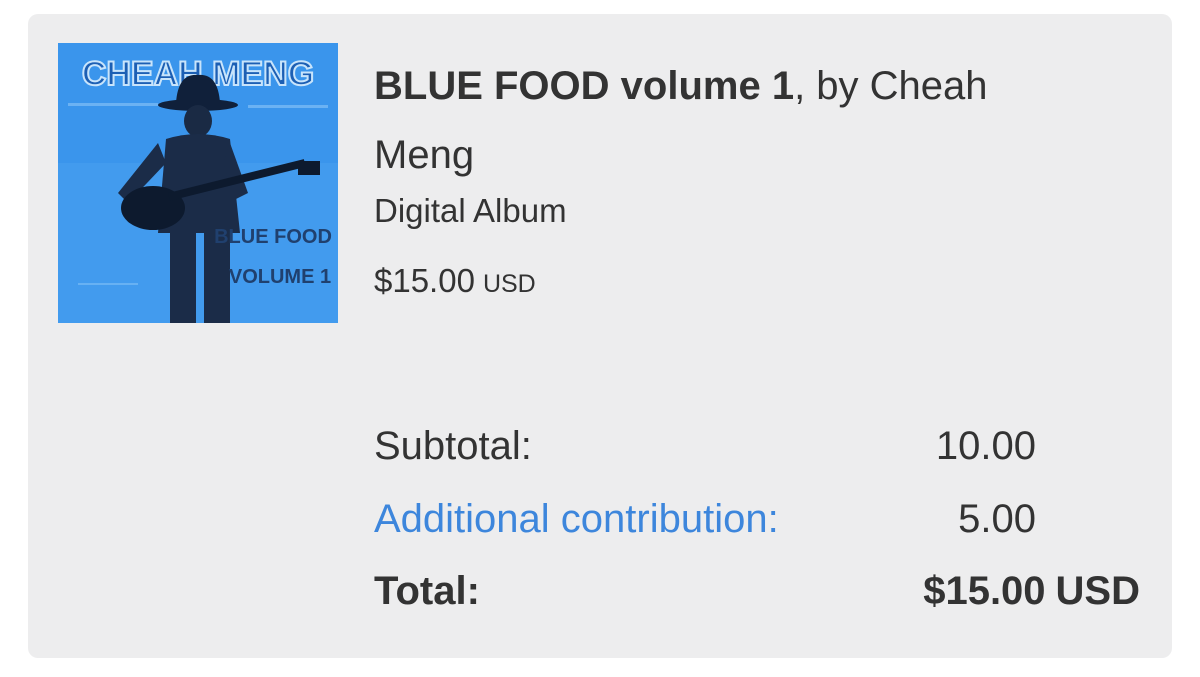 The width and height of the screenshot is (1200, 677). Describe the element at coordinates (470, 210) in the screenshot. I see `item-format: Digital Album` at that location.